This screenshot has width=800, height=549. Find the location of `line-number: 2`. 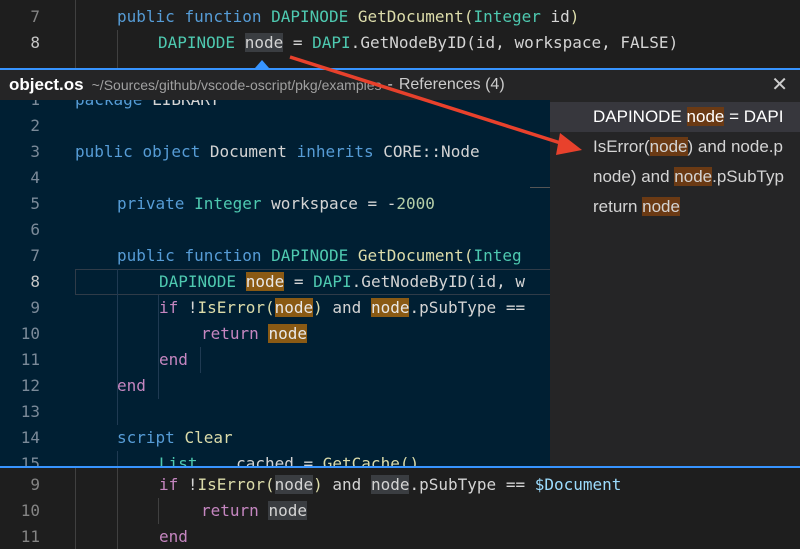

line-number: 2 is located at coordinates (35, 125).